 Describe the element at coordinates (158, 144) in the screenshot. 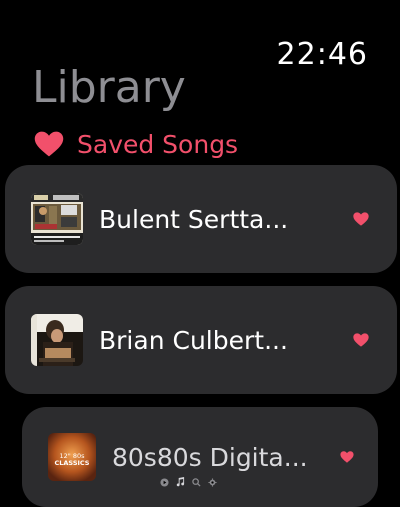

I see `saved-songs-label: Saved Songs` at that location.